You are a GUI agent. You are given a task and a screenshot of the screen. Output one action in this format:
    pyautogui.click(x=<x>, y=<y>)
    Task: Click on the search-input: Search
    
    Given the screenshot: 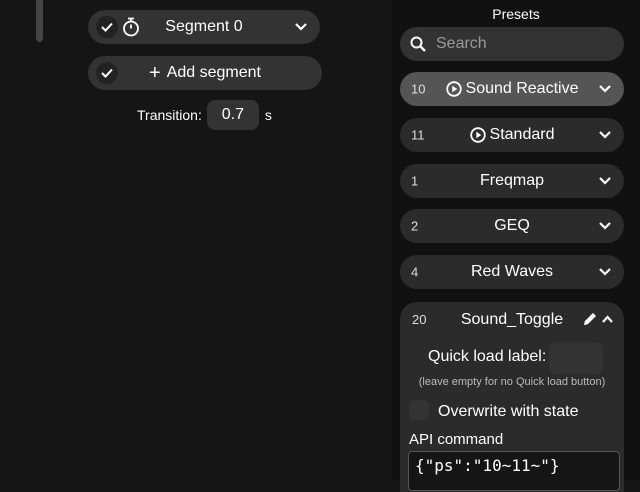 What is the action you would take?
    pyautogui.click(x=461, y=44)
    